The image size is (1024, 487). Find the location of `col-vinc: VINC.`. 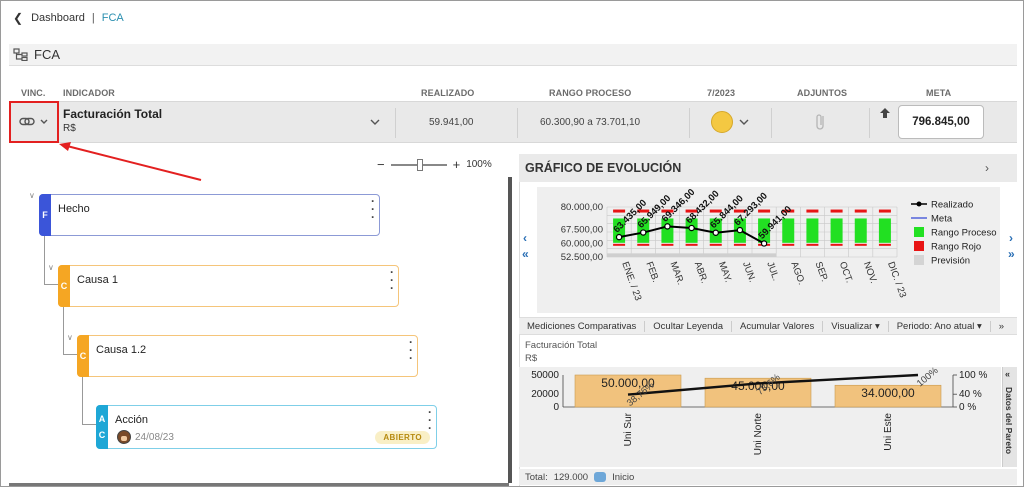

col-vinc: VINC. is located at coordinates (33, 93).